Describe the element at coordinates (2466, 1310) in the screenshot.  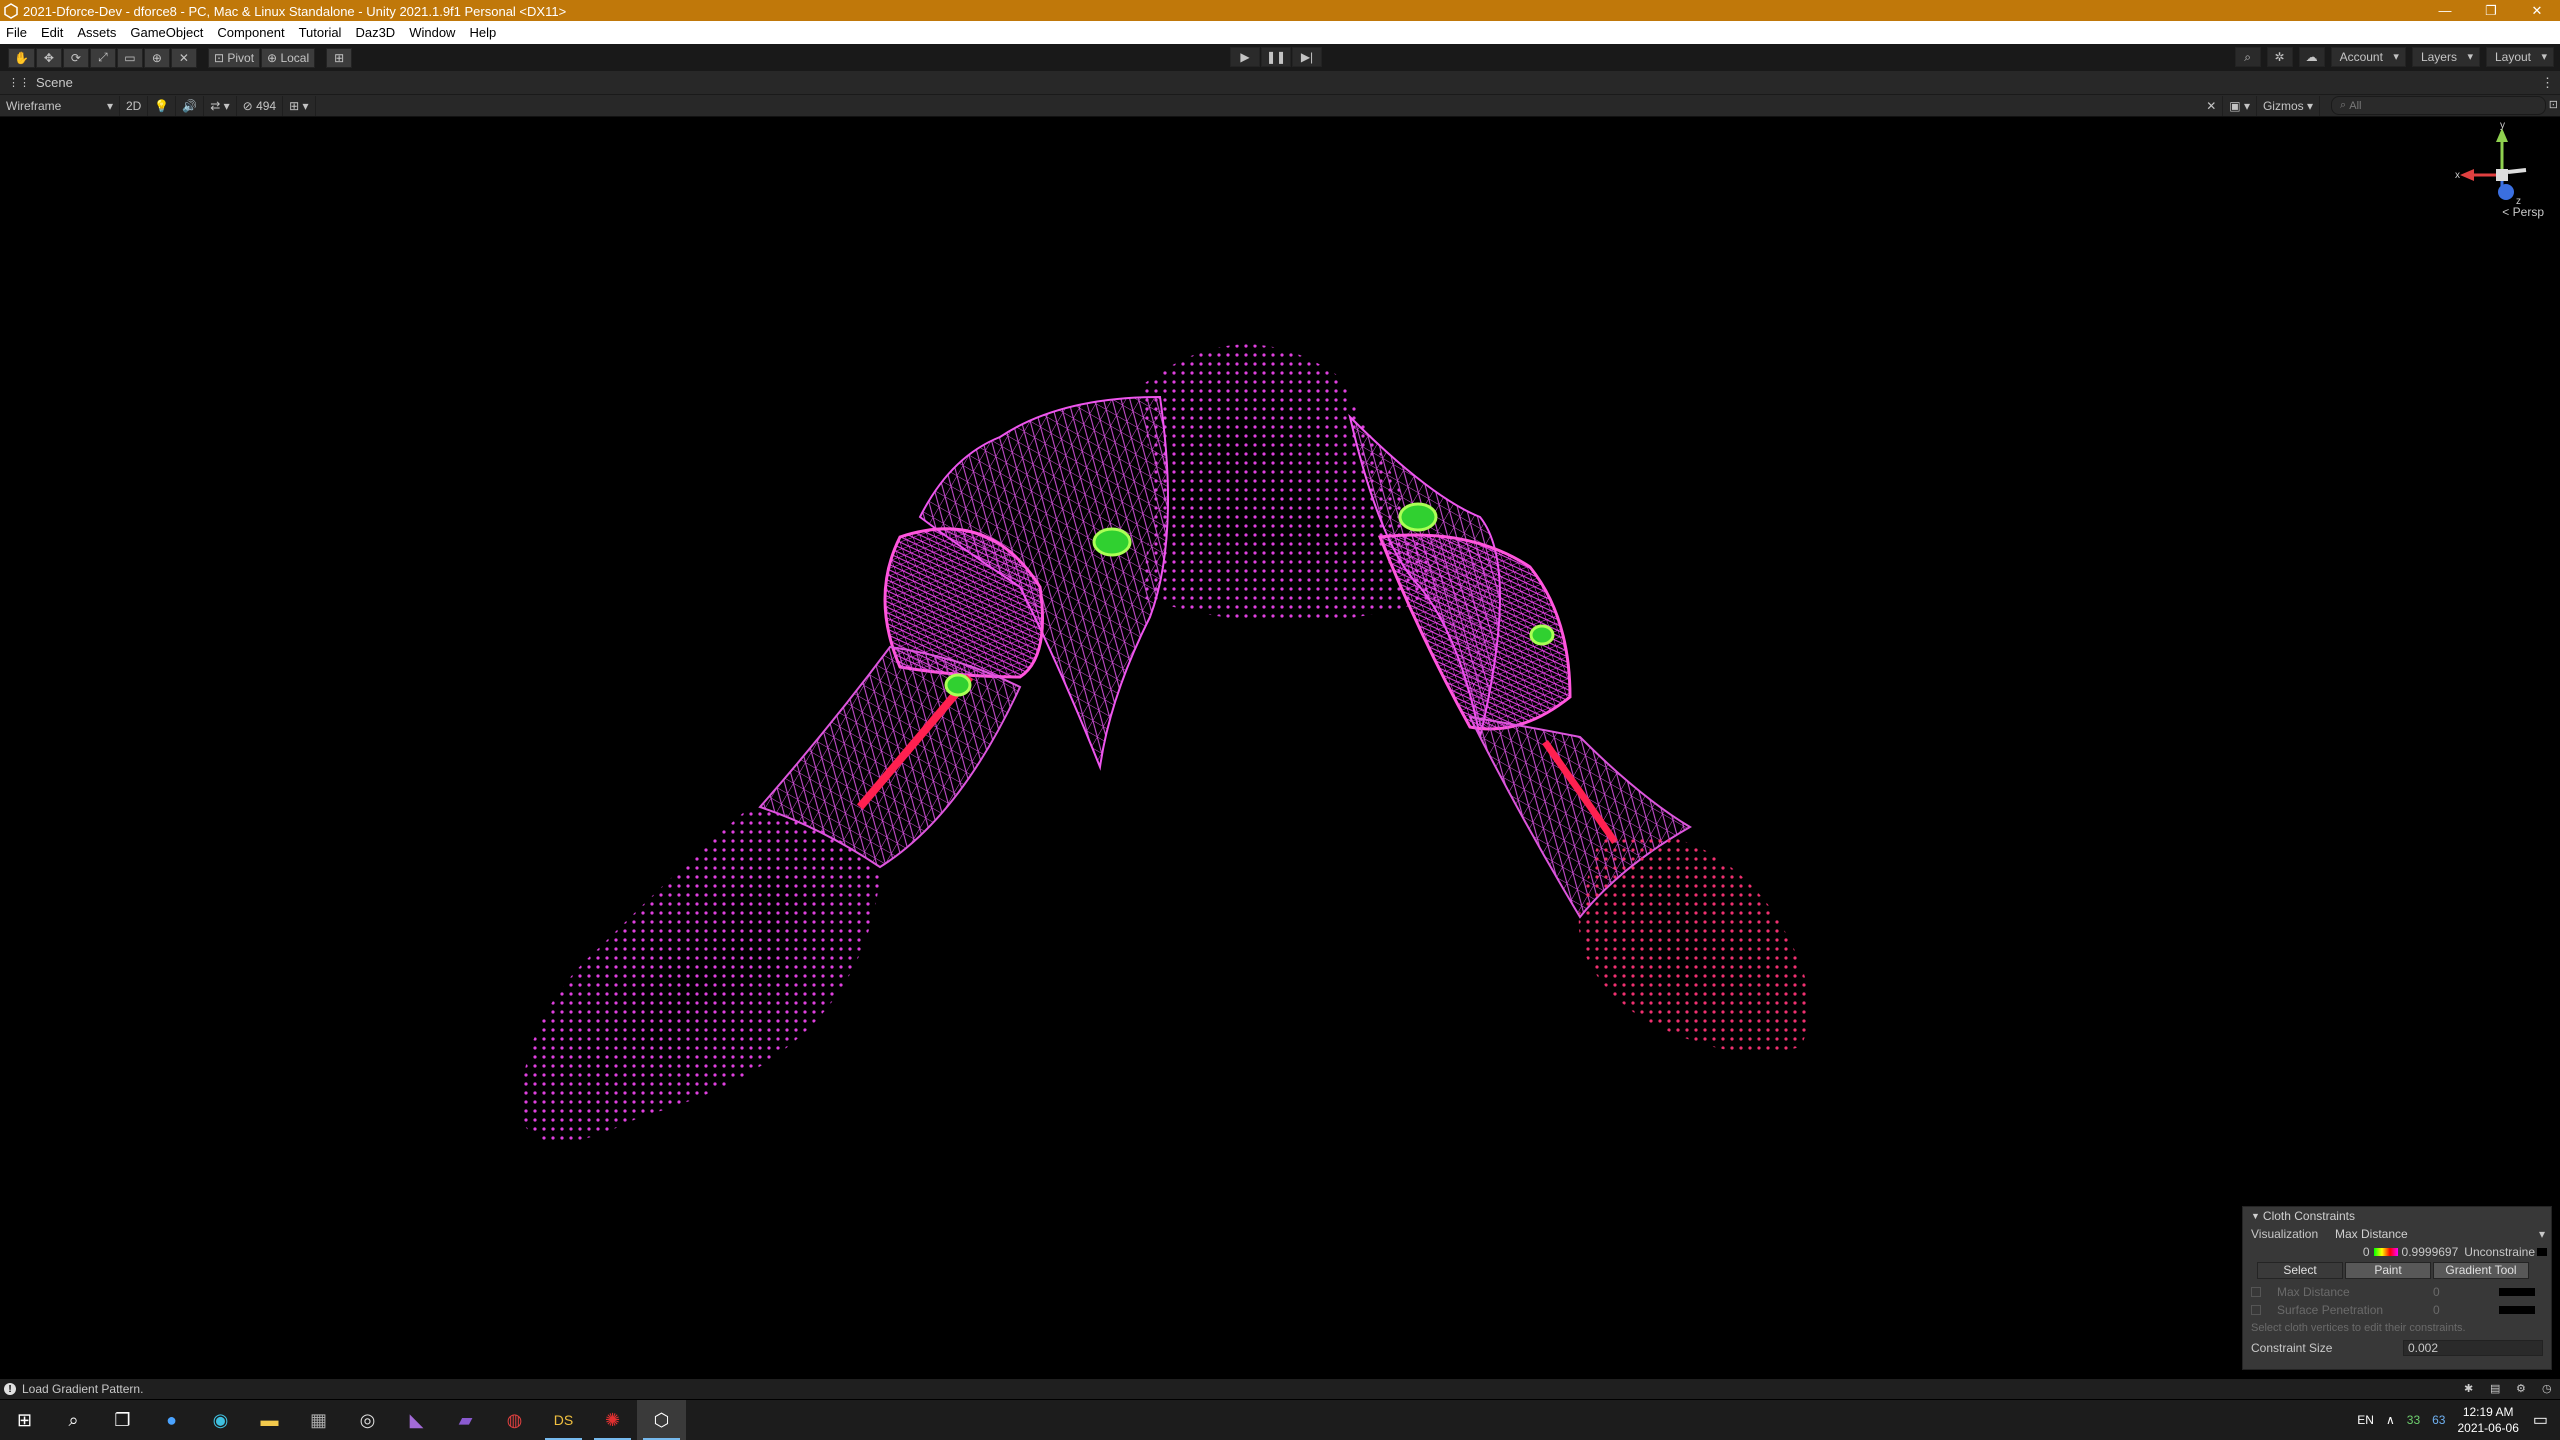
I see `surface-penetration-value: 0` at that location.